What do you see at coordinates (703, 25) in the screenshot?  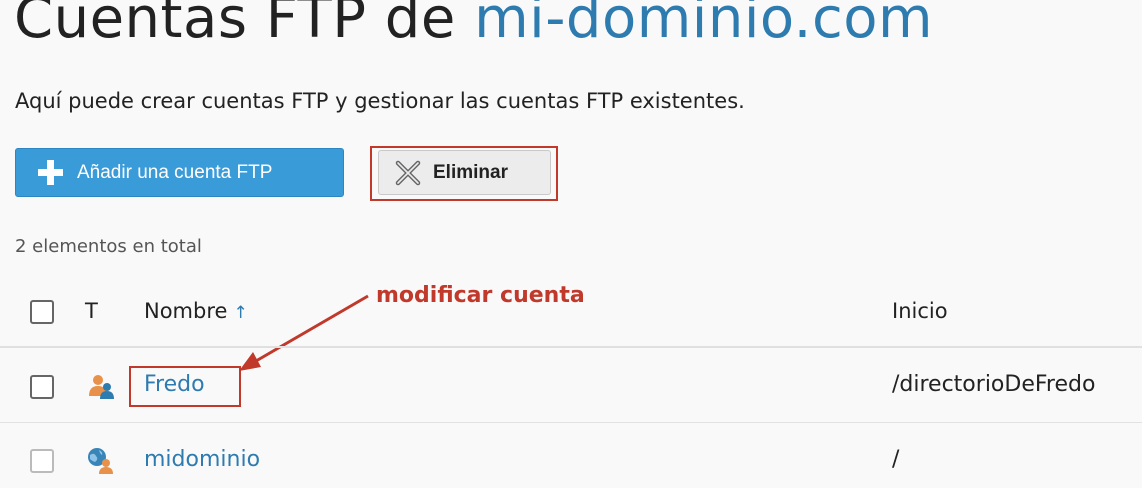 I see `page-title-domain: mi-dominio.com` at bounding box center [703, 25].